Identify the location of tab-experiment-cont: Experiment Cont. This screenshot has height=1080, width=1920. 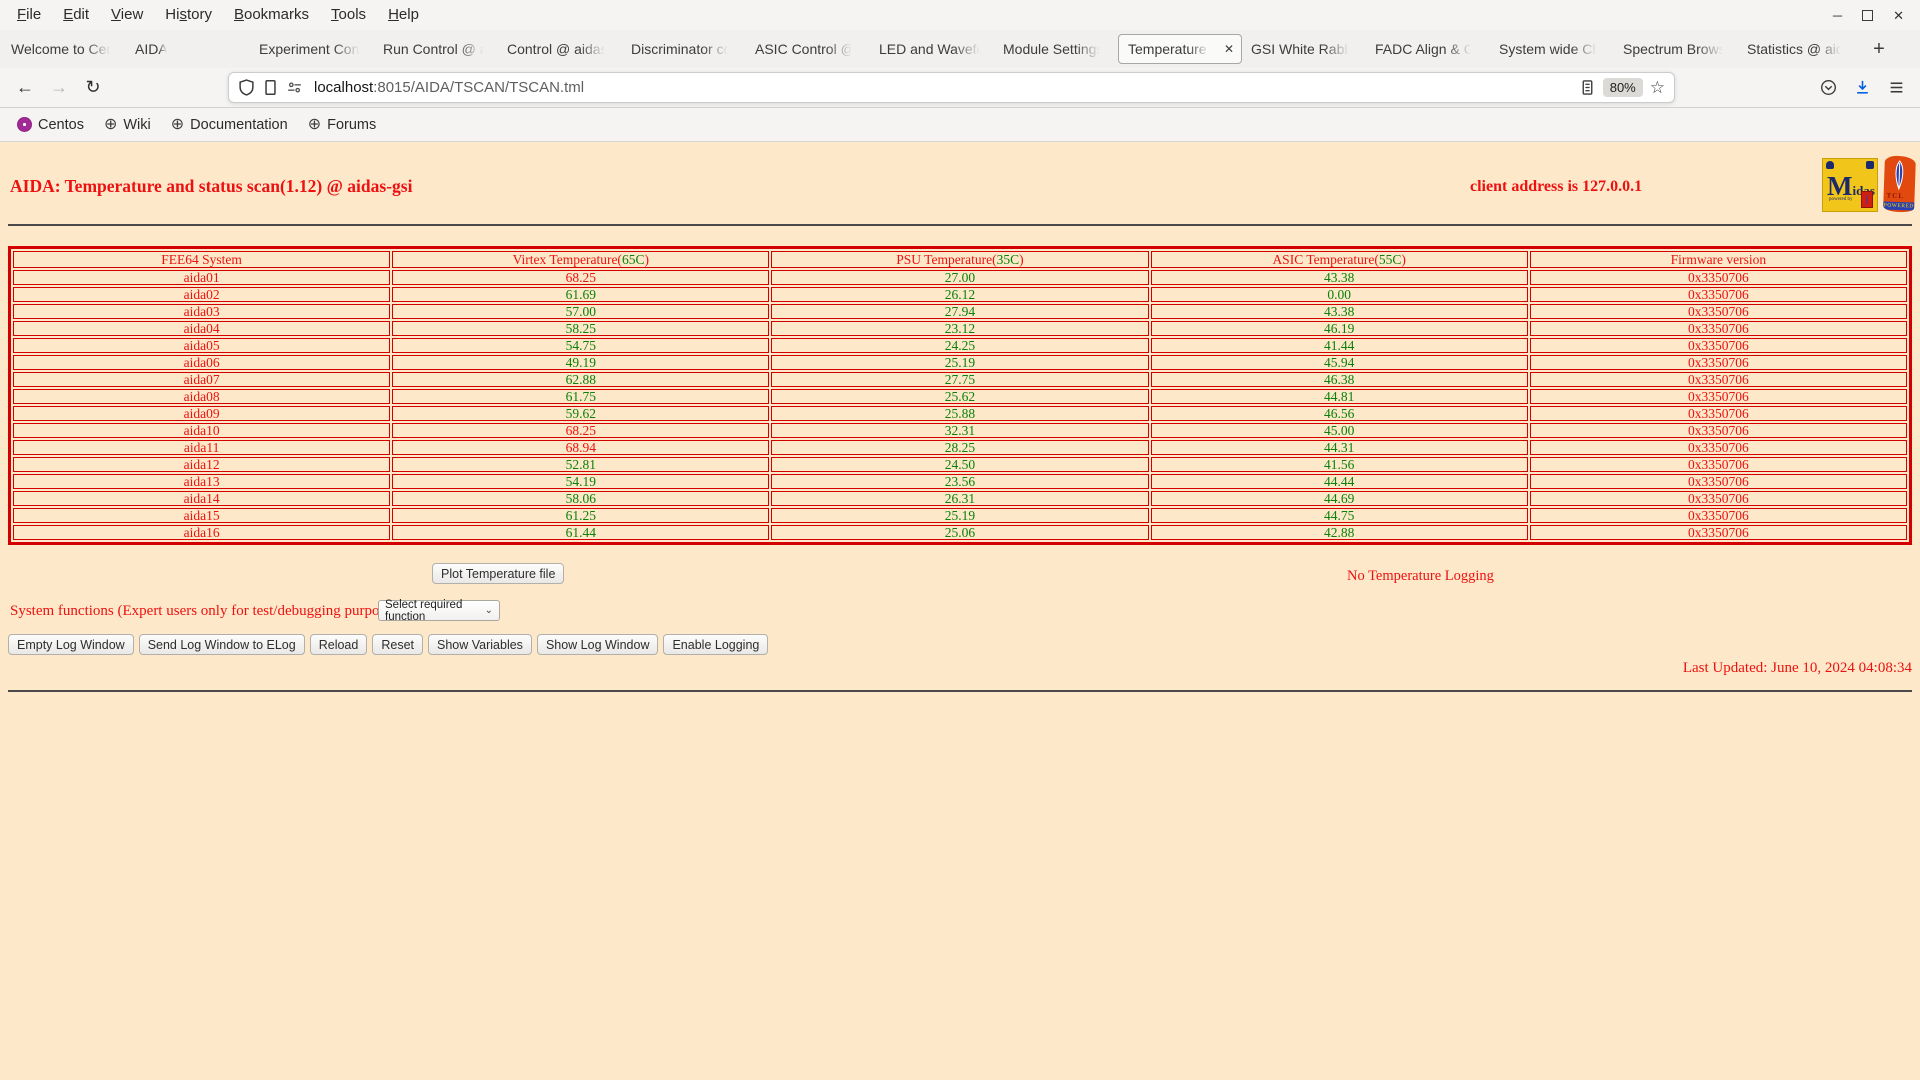
(312, 49).